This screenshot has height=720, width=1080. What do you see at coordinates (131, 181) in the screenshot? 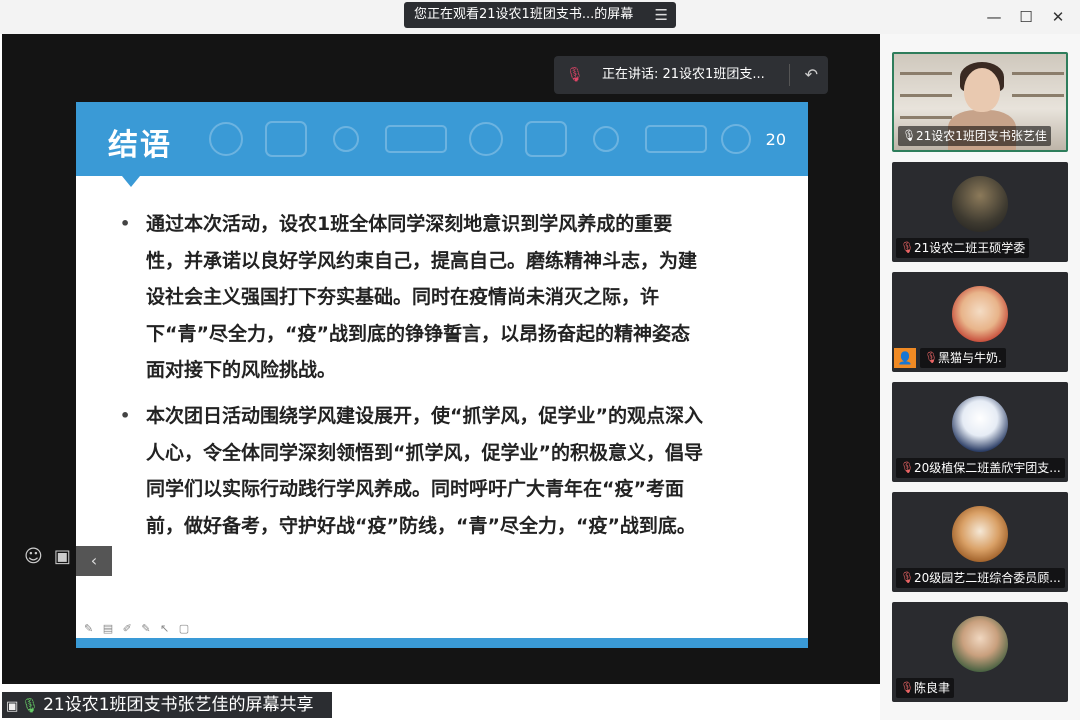
I see `header-notch` at bounding box center [131, 181].